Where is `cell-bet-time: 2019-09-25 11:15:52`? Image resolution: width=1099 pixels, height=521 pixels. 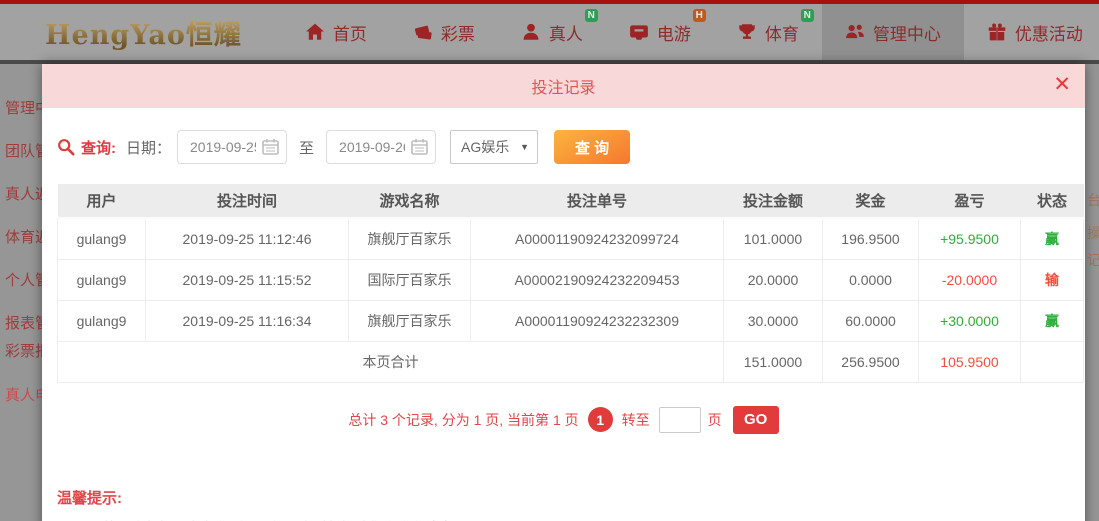 cell-bet-time: 2019-09-25 11:15:52 is located at coordinates (247, 279).